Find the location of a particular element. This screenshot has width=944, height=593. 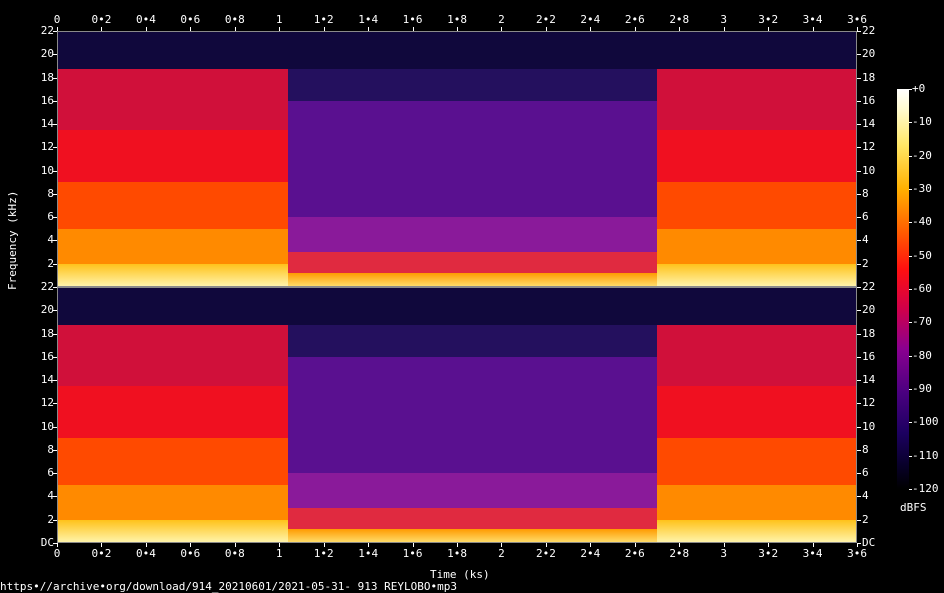

colorbar-tick-label: -80 is located at coordinates (922, 355).